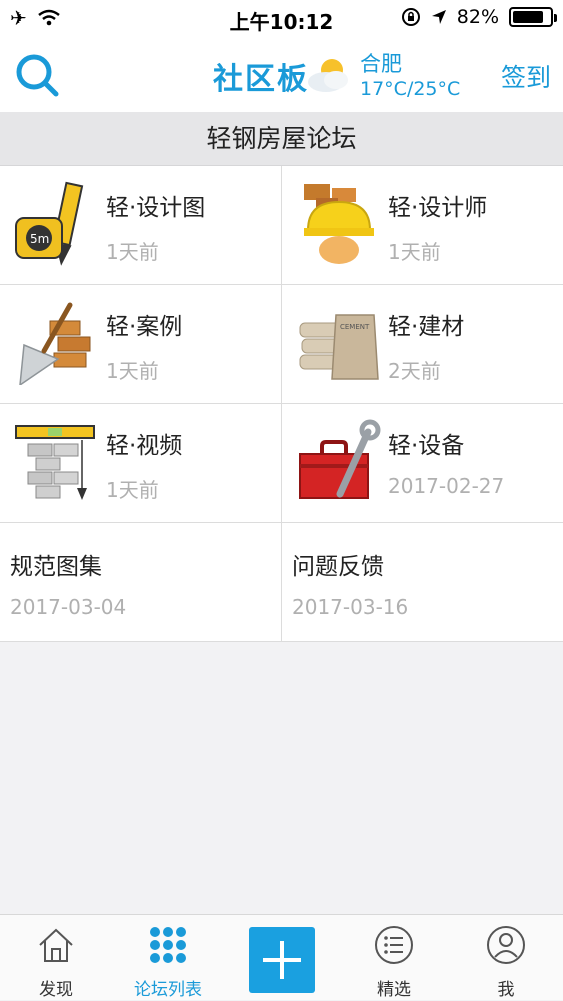 The height and width of the screenshot is (1001, 563). I want to click on page-title: 社区板, so click(261, 79).